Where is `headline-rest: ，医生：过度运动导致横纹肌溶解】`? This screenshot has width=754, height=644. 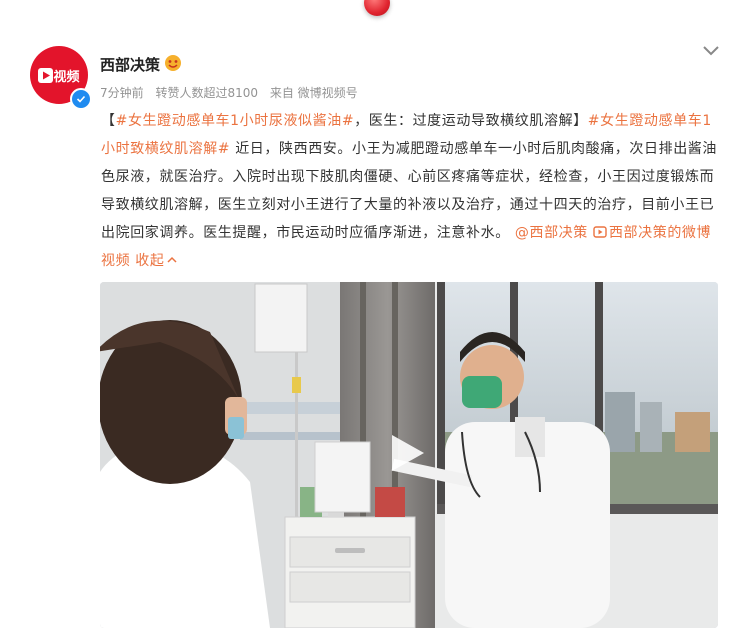
headline-rest: ，医生：过度运动导致横纹肌溶解】 is located at coordinates (471, 121).